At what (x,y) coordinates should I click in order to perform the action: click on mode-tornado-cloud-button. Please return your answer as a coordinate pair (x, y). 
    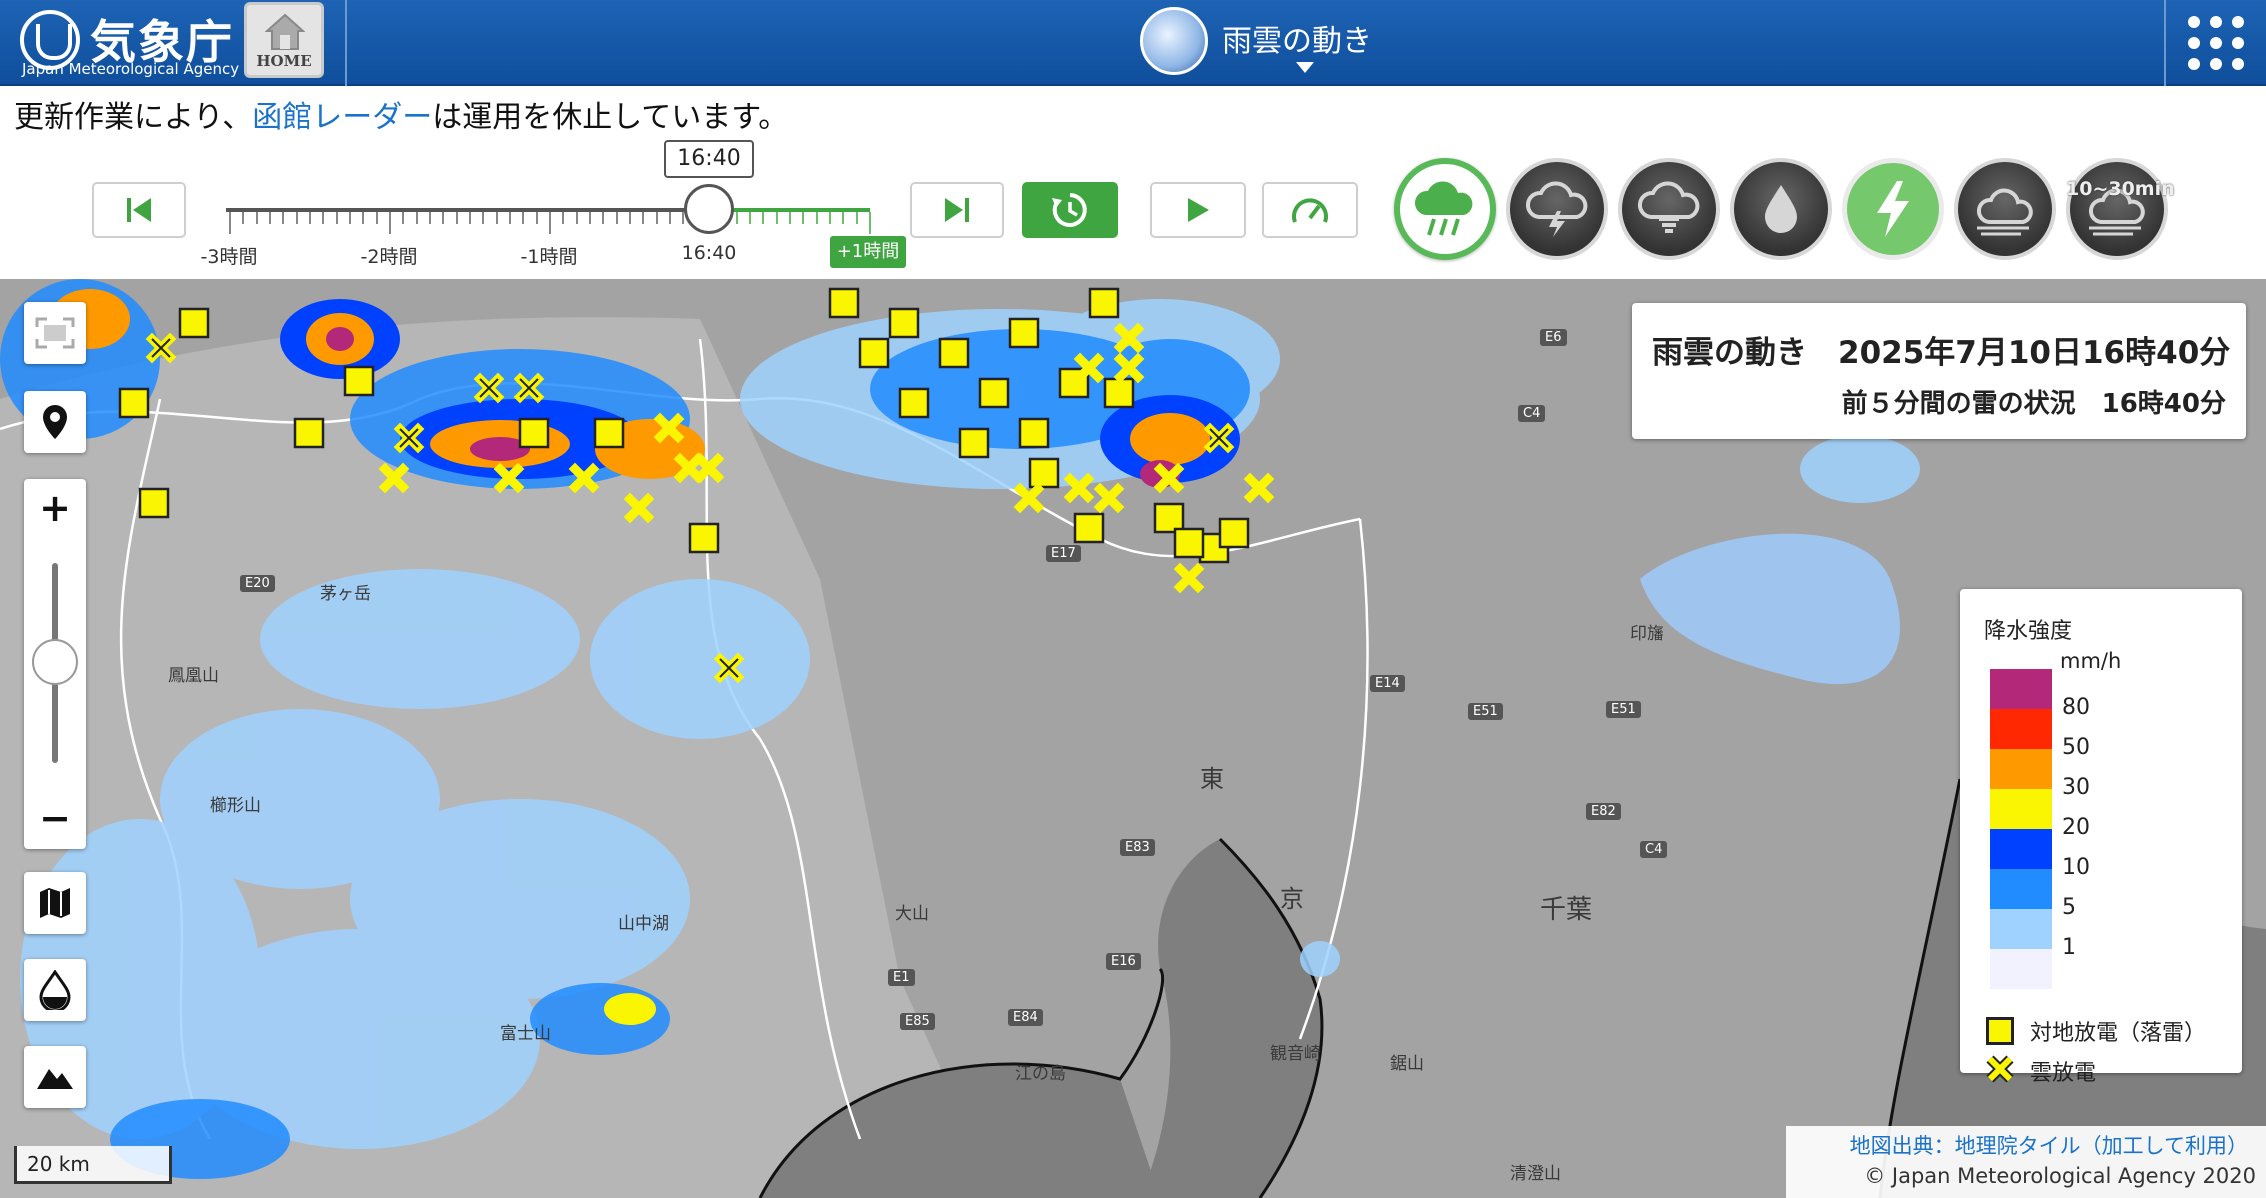
    Looking at the image, I should click on (1669, 209).